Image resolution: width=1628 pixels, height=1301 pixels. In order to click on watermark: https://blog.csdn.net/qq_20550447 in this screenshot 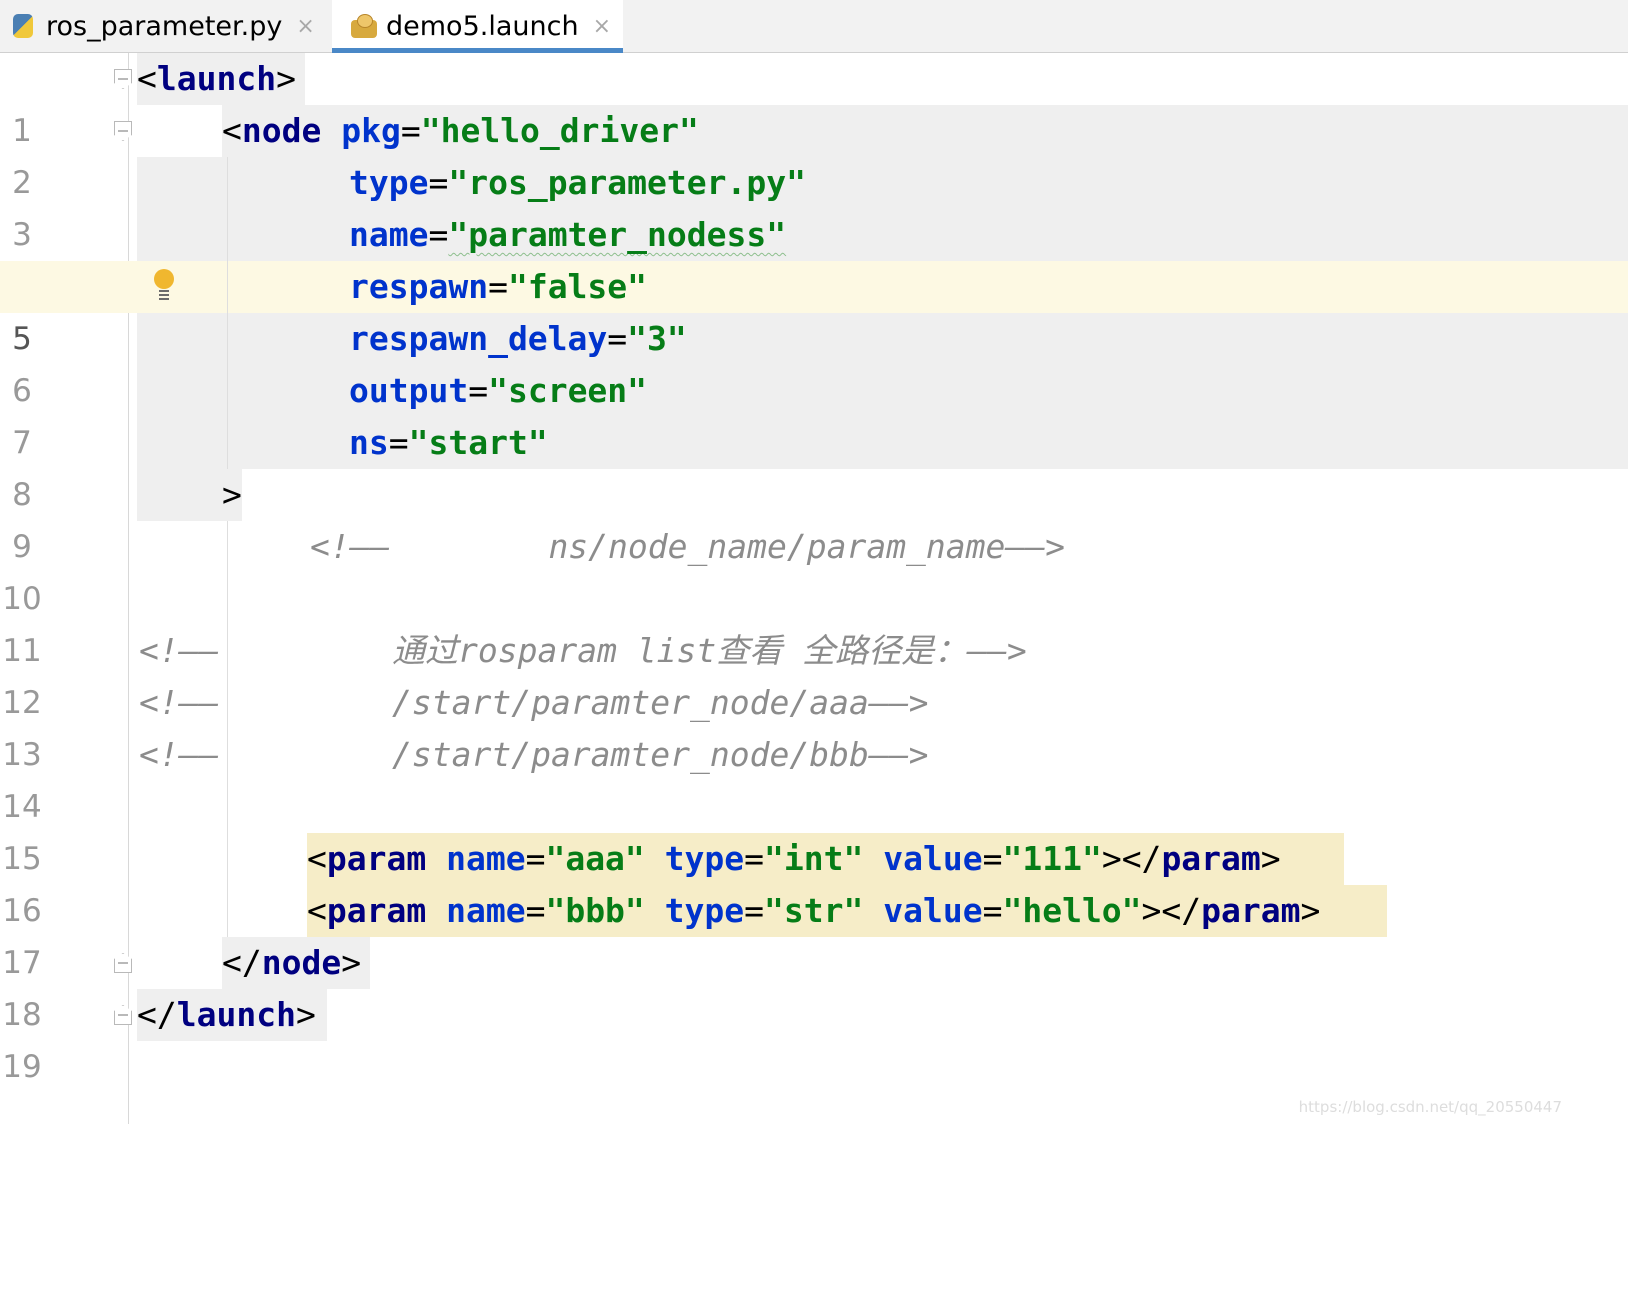, I will do `click(1430, 1107)`.